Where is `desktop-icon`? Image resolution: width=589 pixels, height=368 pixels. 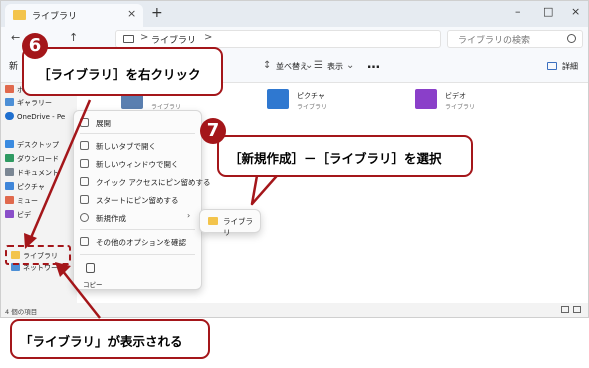 desktop-icon is located at coordinates (9, 144).